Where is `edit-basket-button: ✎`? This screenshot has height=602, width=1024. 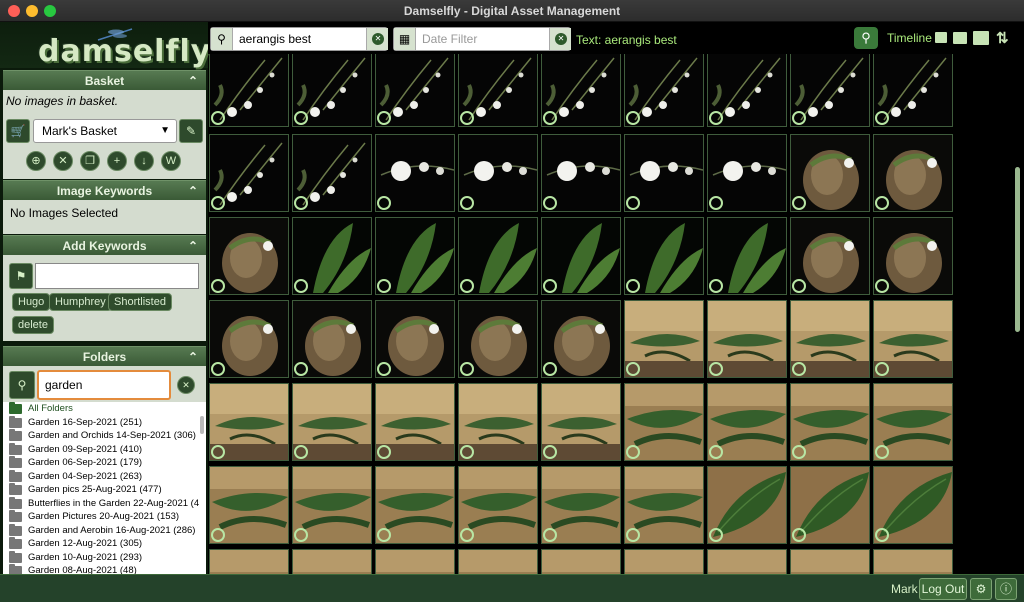
edit-basket-button: ✎ is located at coordinates (191, 131).